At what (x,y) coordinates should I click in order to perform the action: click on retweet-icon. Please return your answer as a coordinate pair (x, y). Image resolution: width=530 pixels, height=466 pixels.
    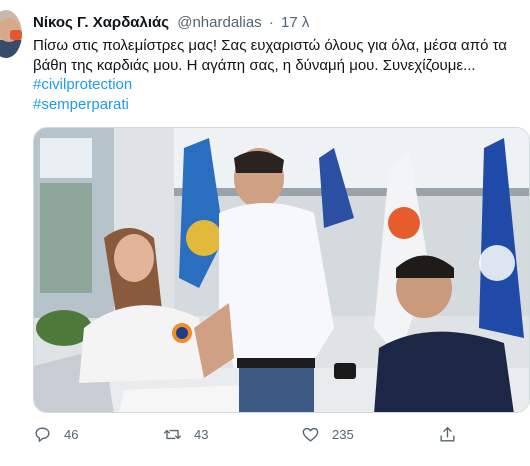
    Looking at the image, I should click on (172, 434).